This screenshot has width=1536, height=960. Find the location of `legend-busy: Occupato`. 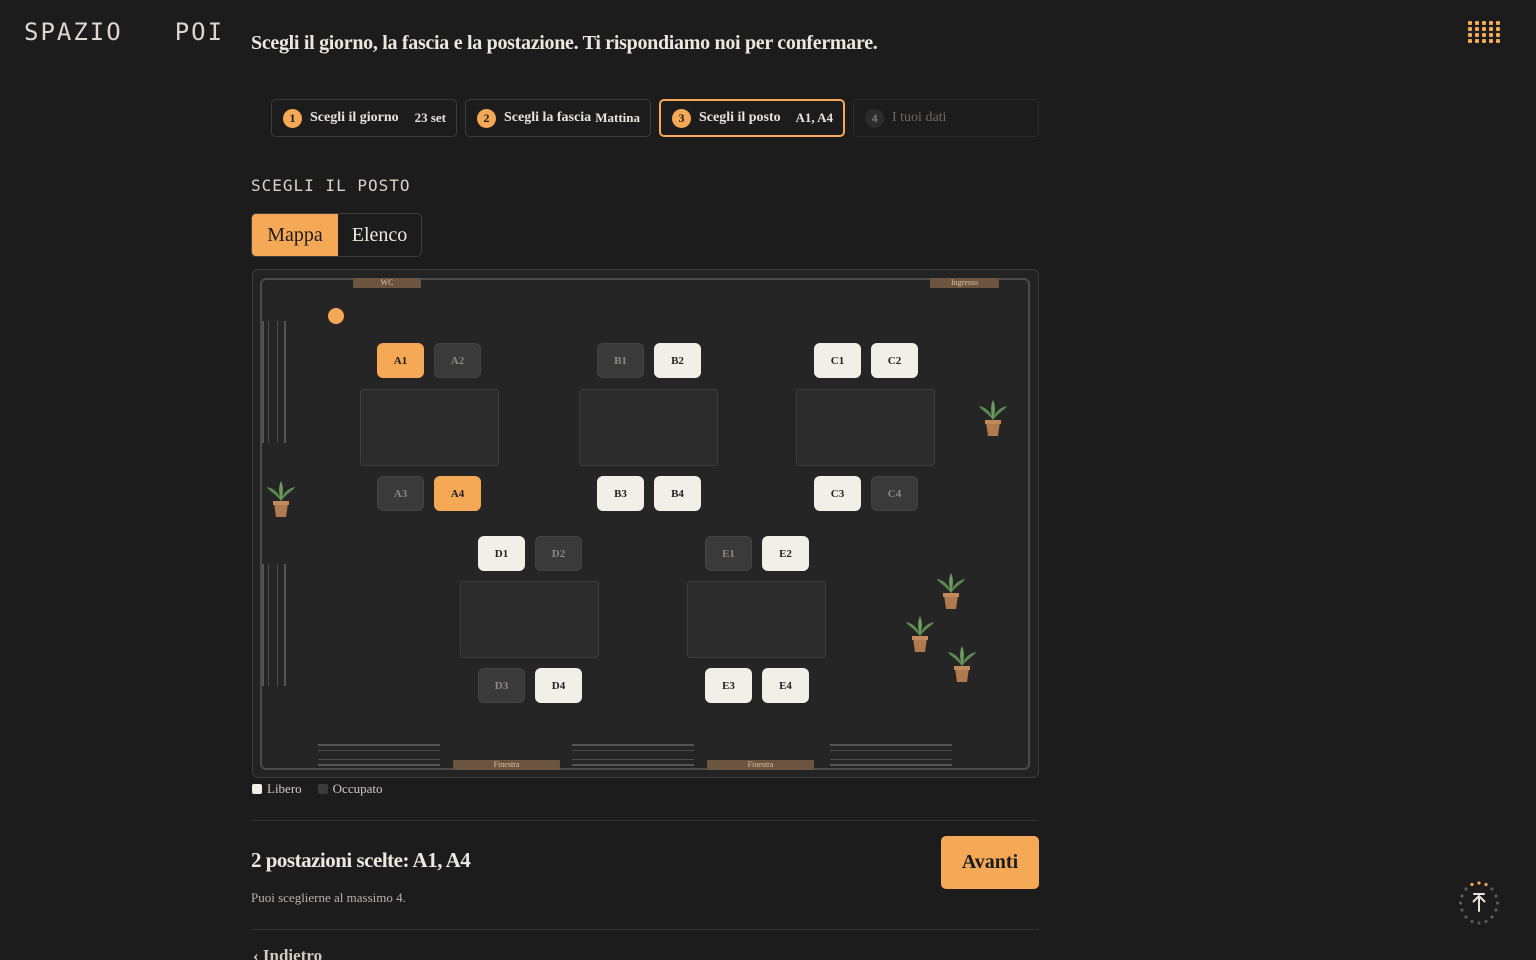

legend-busy: Occupato is located at coordinates (350, 789).